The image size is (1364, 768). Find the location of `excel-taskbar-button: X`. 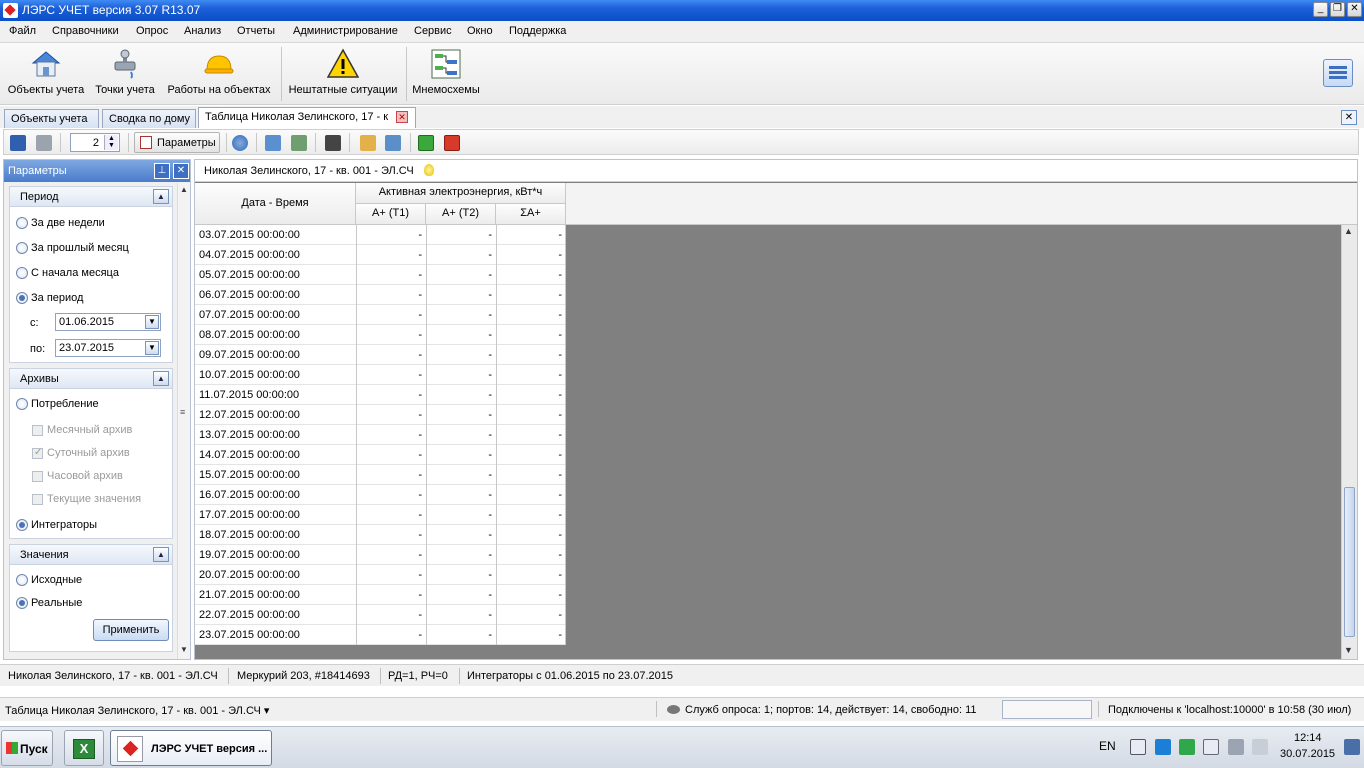

excel-taskbar-button: X is located at coordinates (84, 748).